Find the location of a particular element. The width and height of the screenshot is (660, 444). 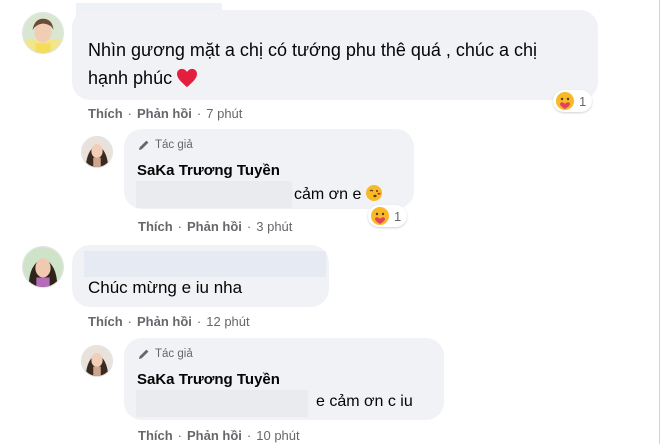

reply-text: e cảm ơn c iu is located at coordinates (364, 401).